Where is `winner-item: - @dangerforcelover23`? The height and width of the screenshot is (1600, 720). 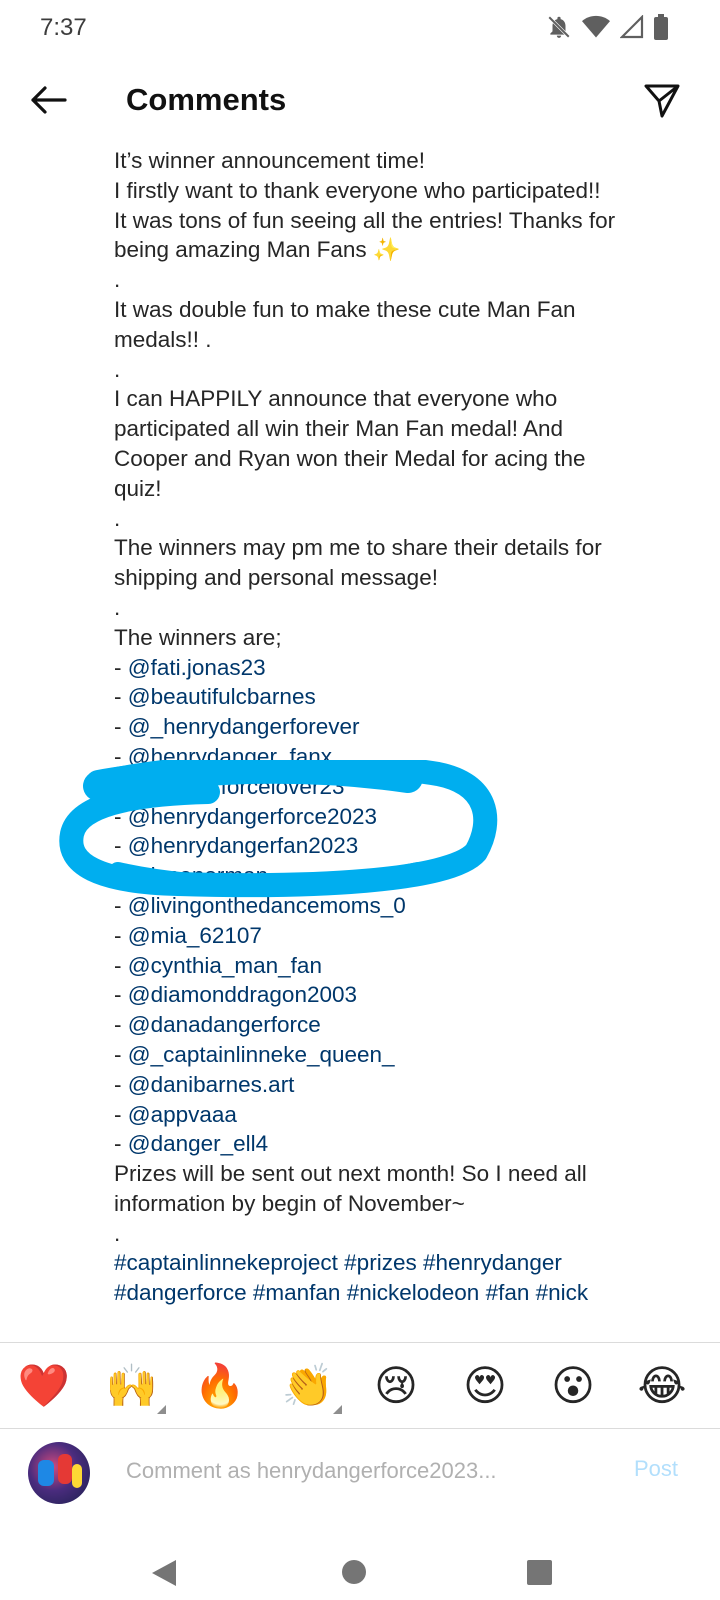 winner-item: - @dangerforcelover23 is located at coordinates (229, 786).